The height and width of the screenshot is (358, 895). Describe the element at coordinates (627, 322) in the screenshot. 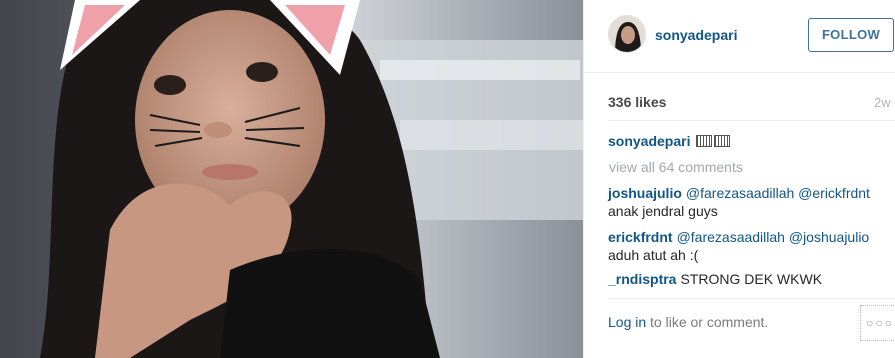

I see `login-link: Log in` at that location.